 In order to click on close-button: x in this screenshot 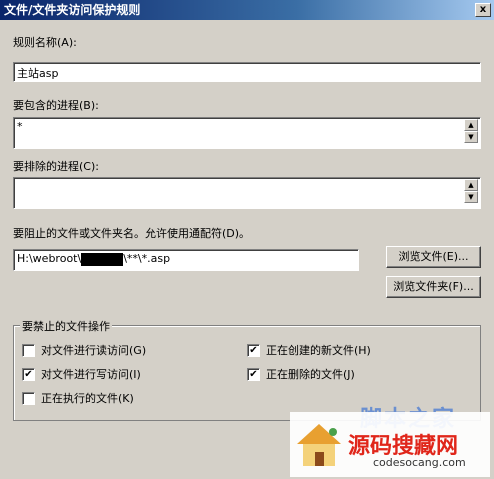, I will do `click(483, 10)`.